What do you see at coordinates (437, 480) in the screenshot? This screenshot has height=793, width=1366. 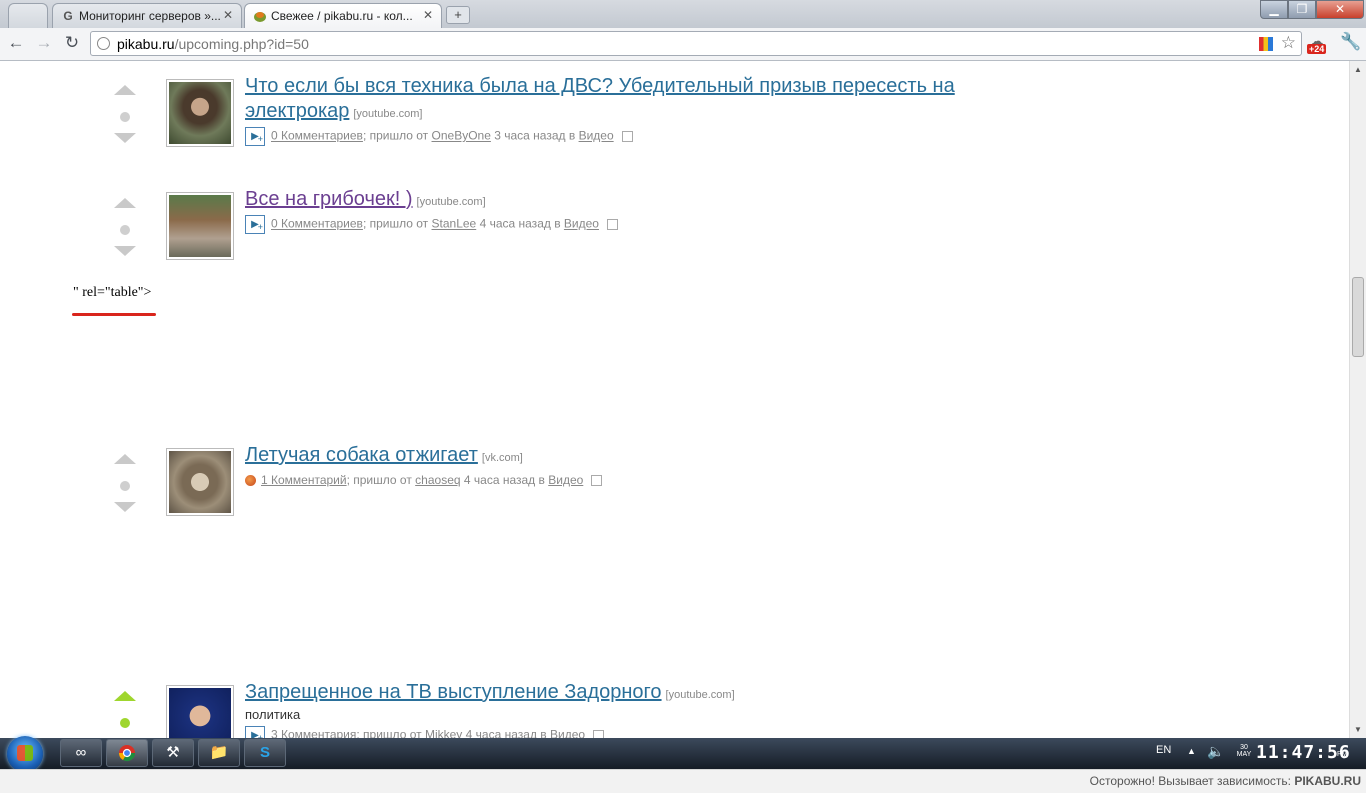 I see `author-link: chaoseq` at bounding box center [437, 480].